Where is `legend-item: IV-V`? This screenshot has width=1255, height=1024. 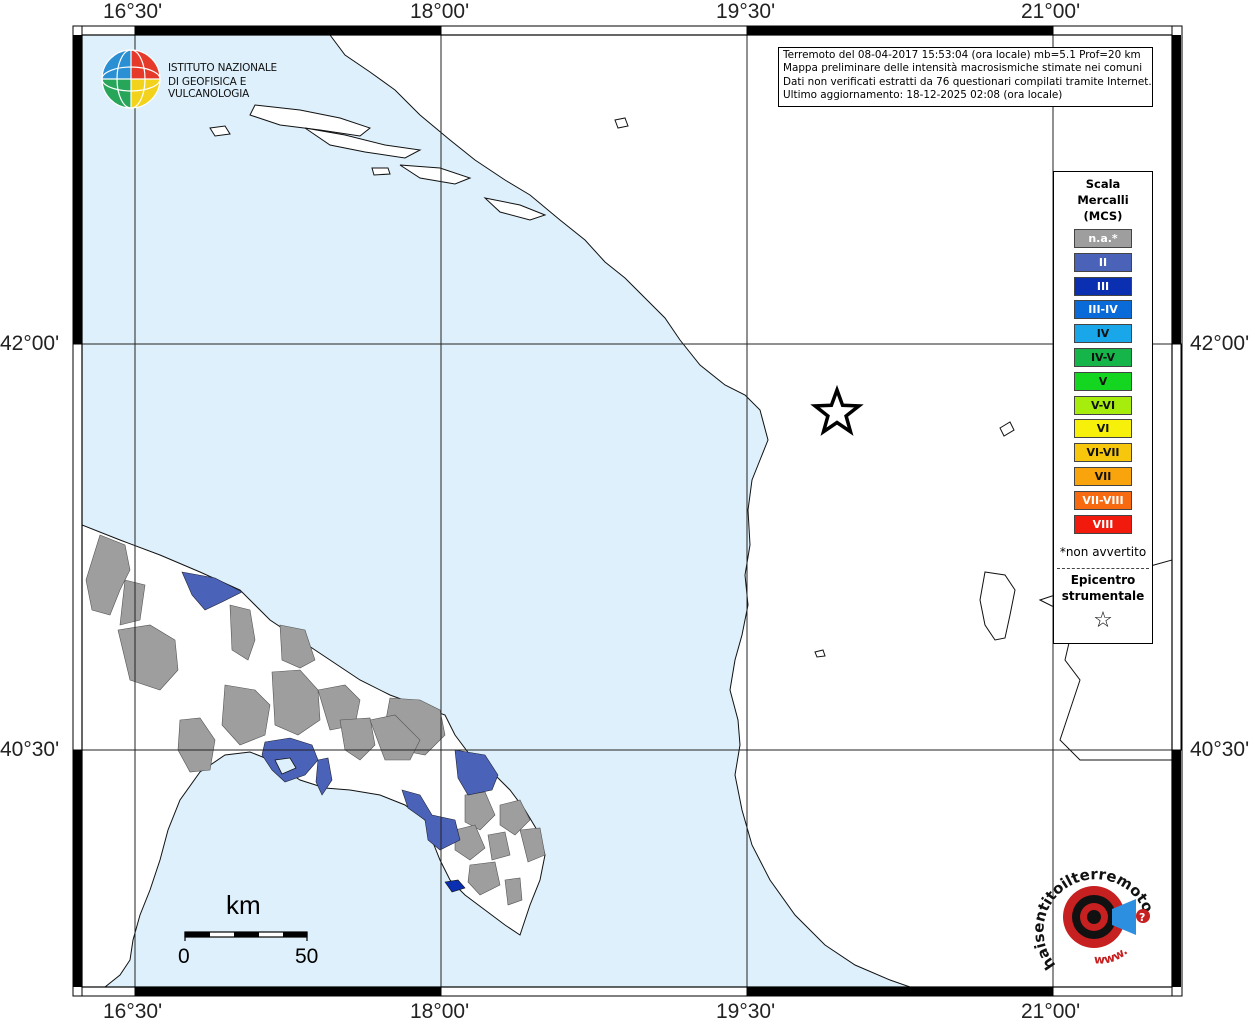 legend-item: IV-V is located at coordinates (1103, 357).